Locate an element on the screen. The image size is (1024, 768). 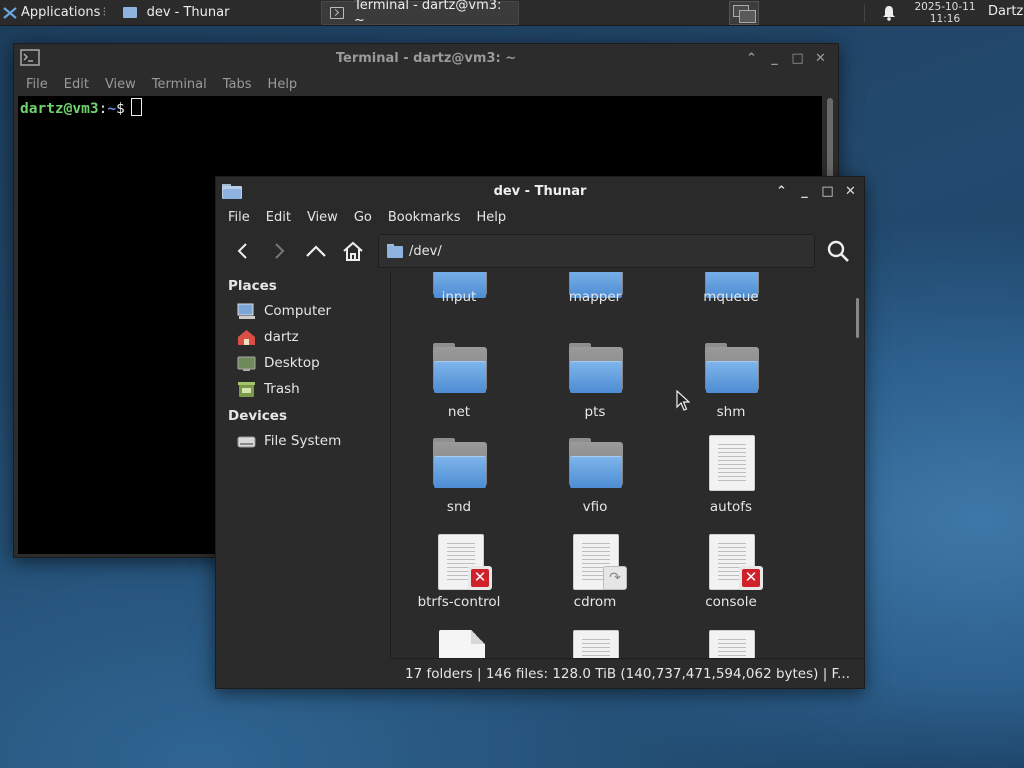
clock: 2025-10-11 11:16 is located at coordinates (945, 13).